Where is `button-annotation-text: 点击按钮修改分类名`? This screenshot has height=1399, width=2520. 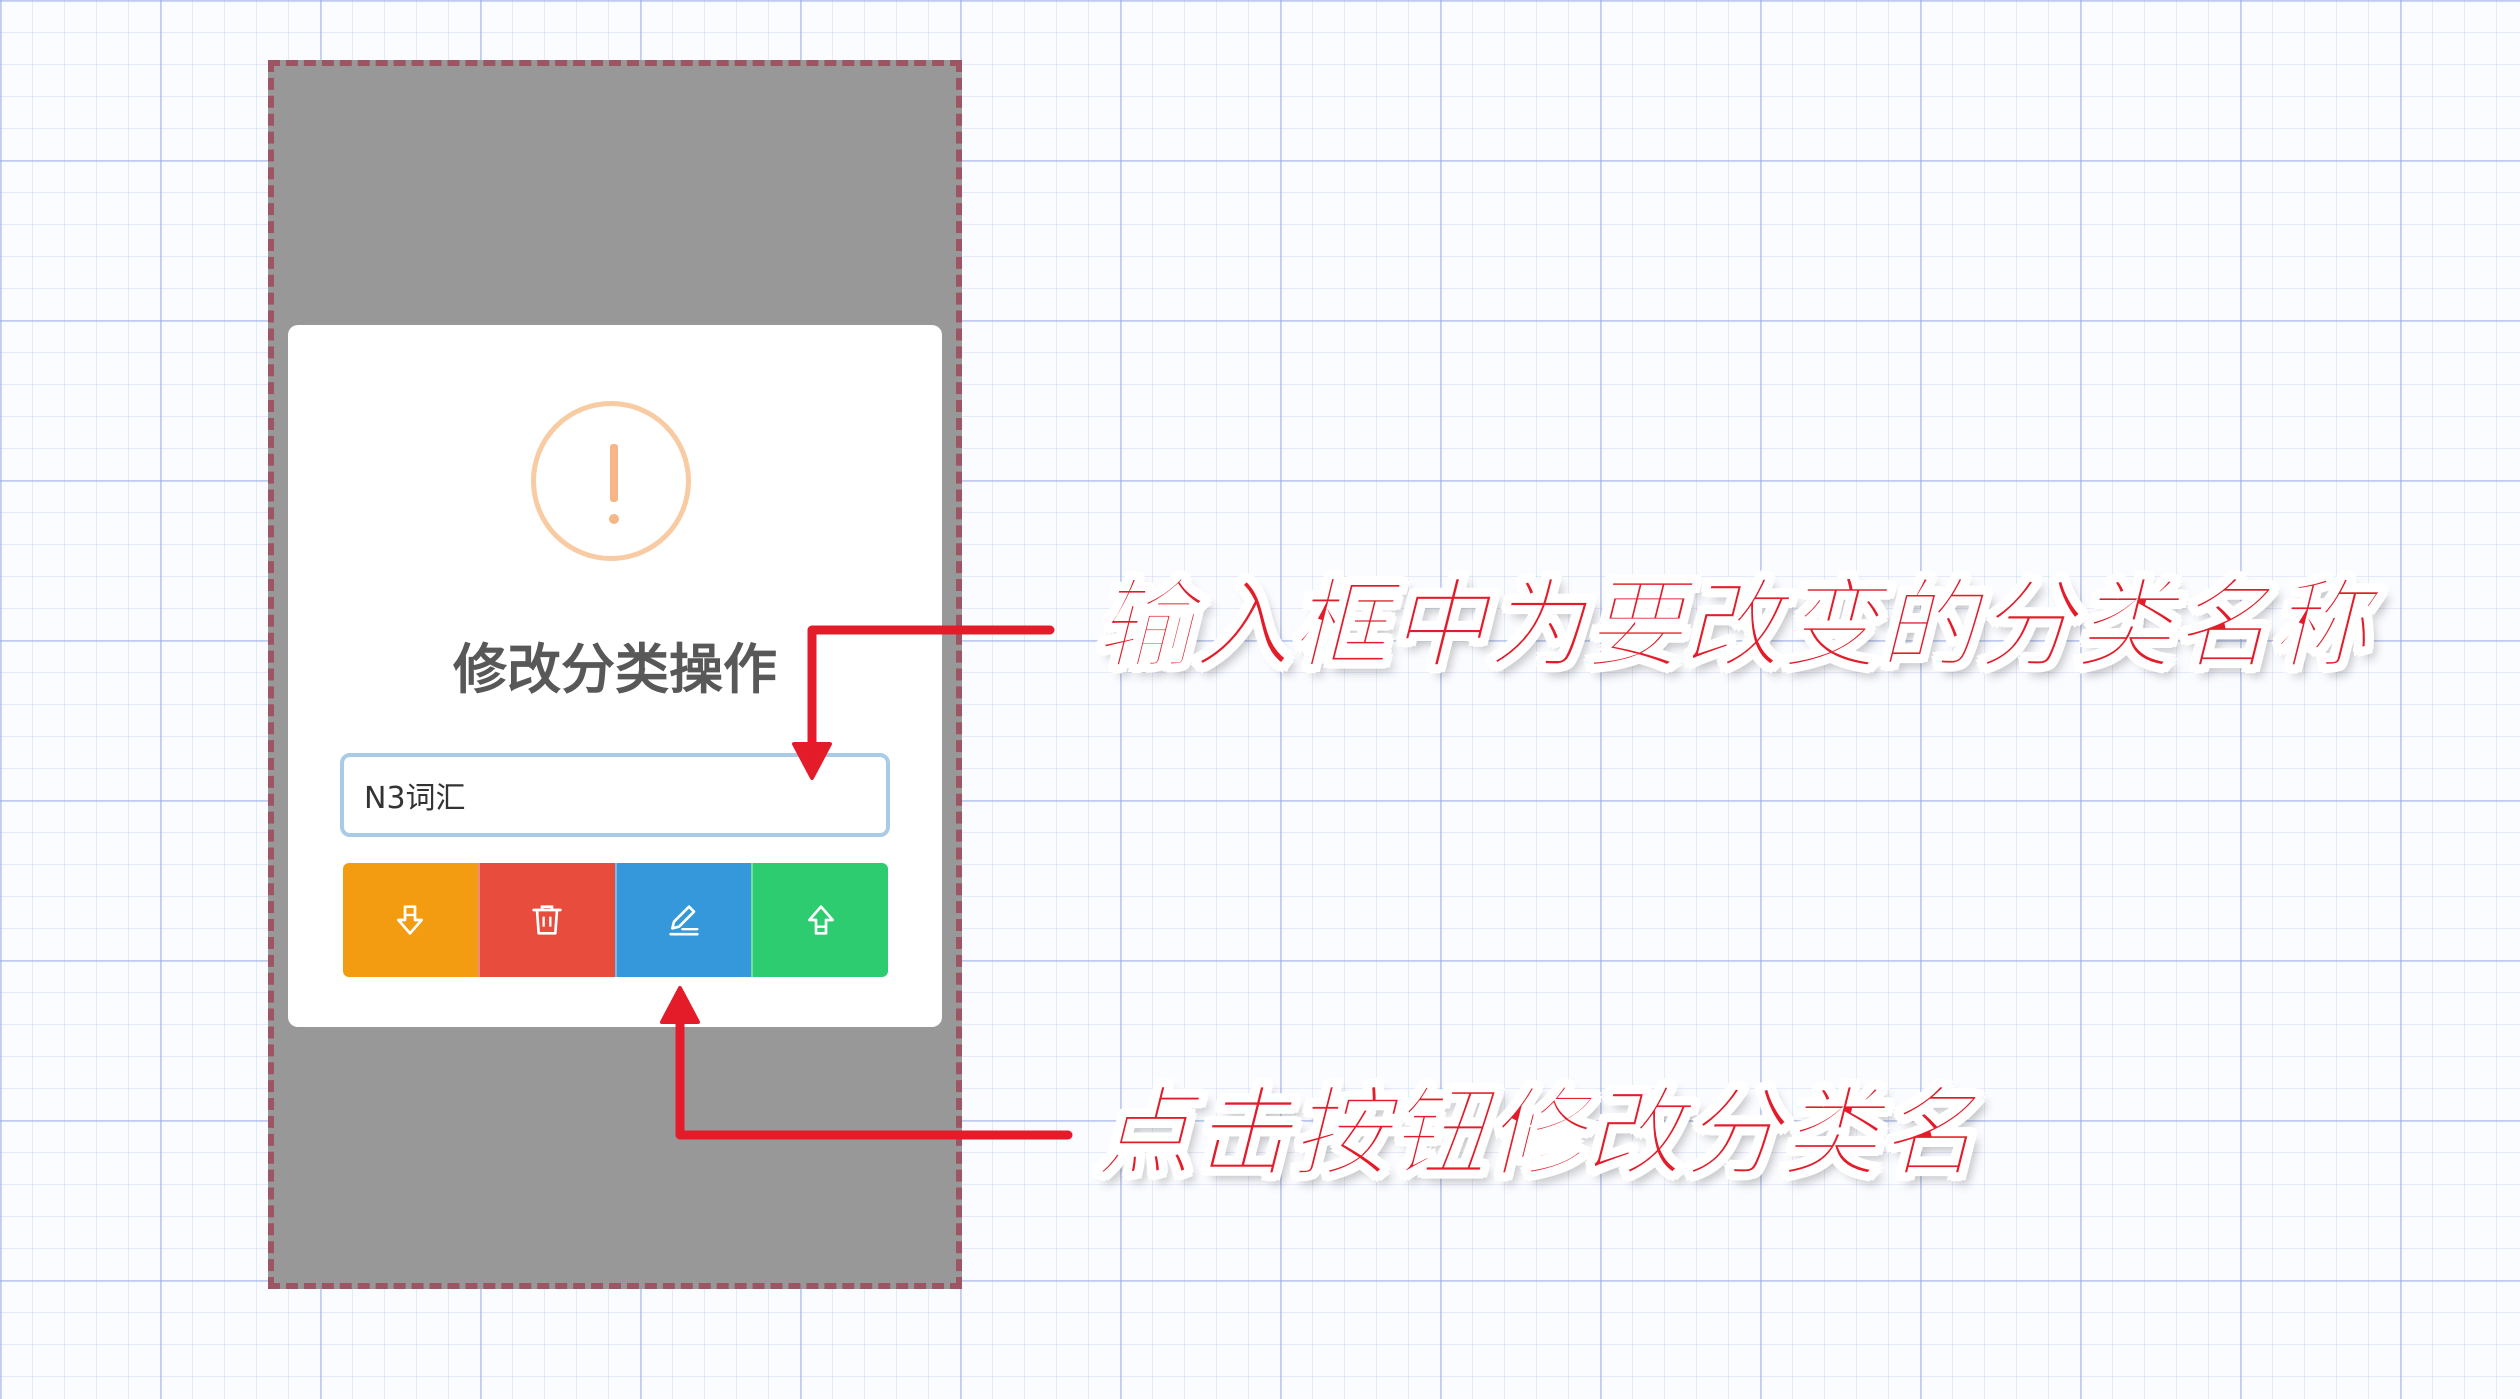
button-annotation-text: 点击按钮修改分类名 is located at coordinates (1536, 1134).